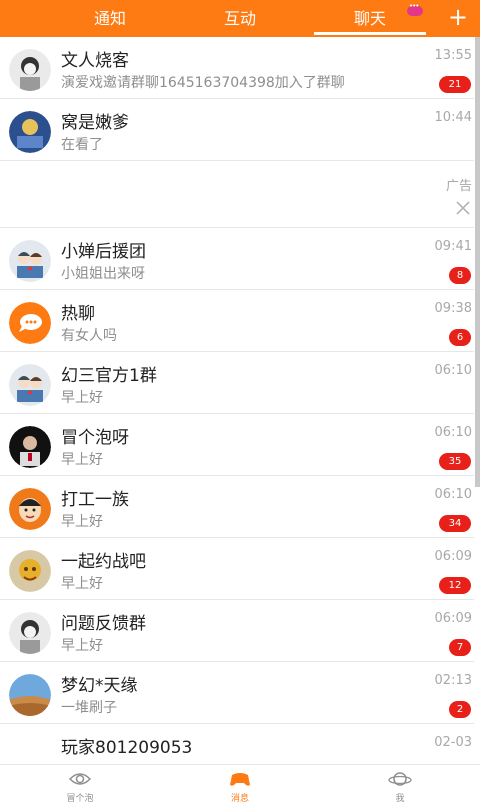 This screenshot has width=480, height=804. I want to click on nav-label: 我, so click(400, 799).